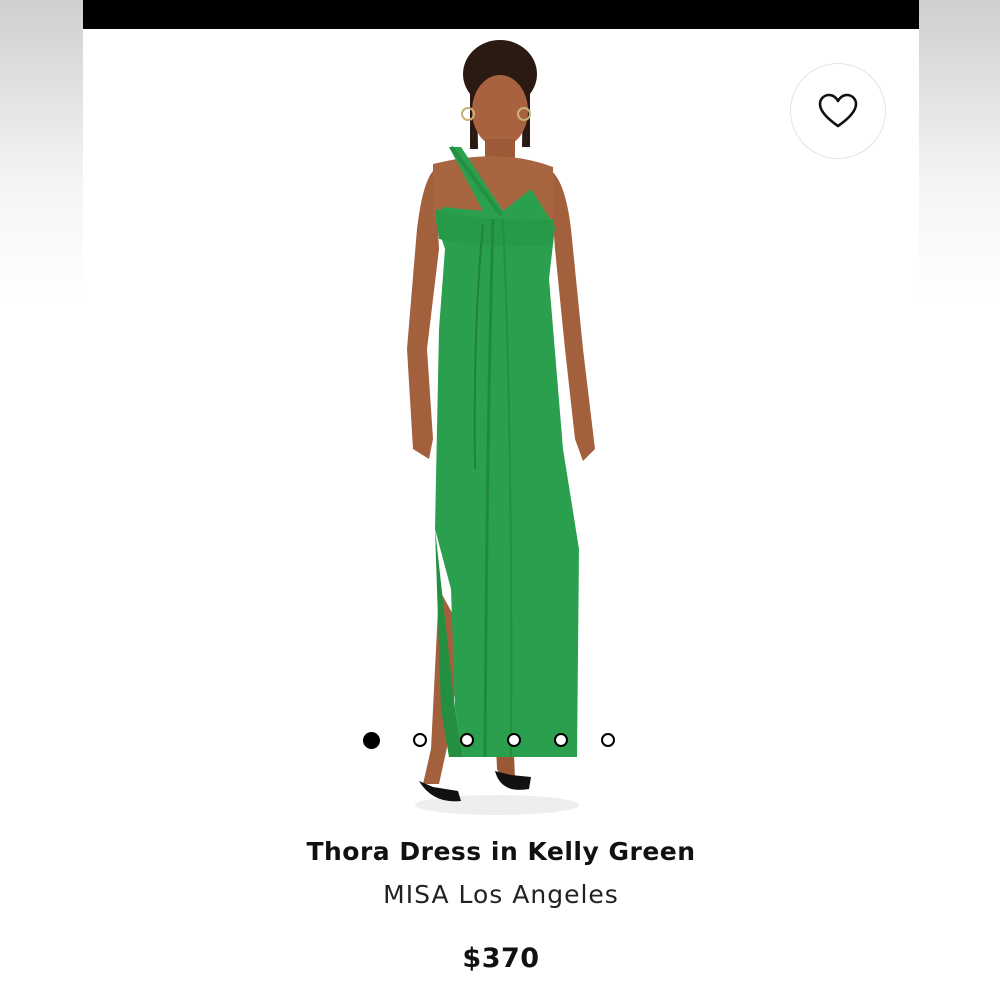  What do you see at coordinates (501, 894) in the screenshot?
I see `product-brand: MISA Los Angeles` at bounding box center [501, 894].